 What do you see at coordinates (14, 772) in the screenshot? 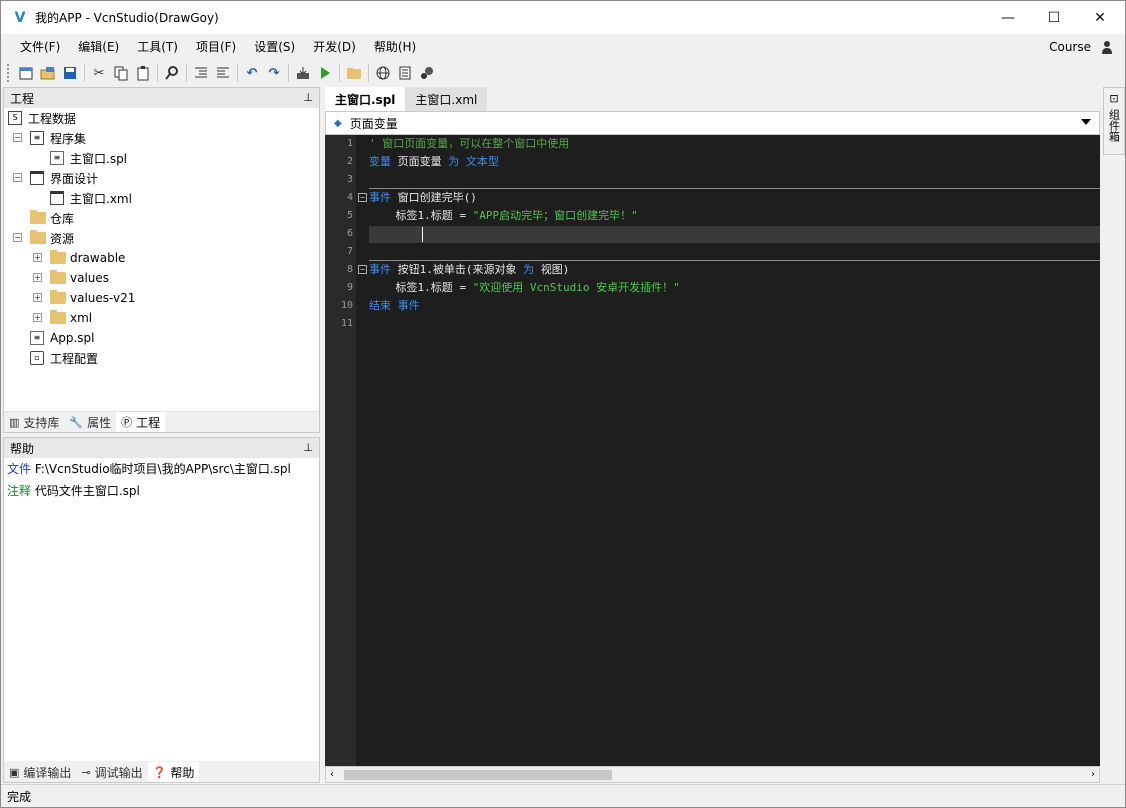
I see `console-icon: ▣` at bounding box center [14, 772].